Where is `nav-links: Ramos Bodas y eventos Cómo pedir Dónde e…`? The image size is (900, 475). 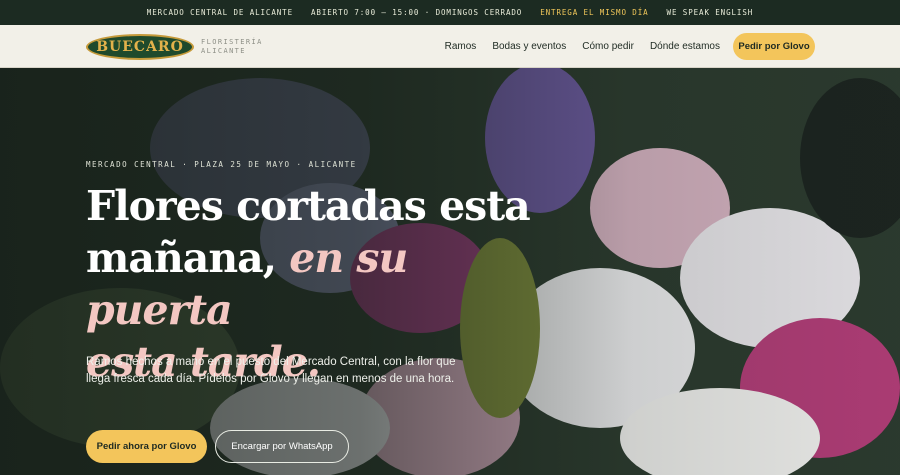 nav-links: Ramos Bodas y eventos Cómo pedir Dónde e… is located at coordinates (582, 46).